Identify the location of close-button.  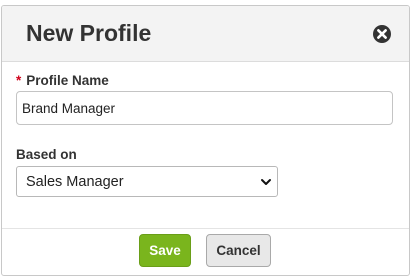
(382, 34).